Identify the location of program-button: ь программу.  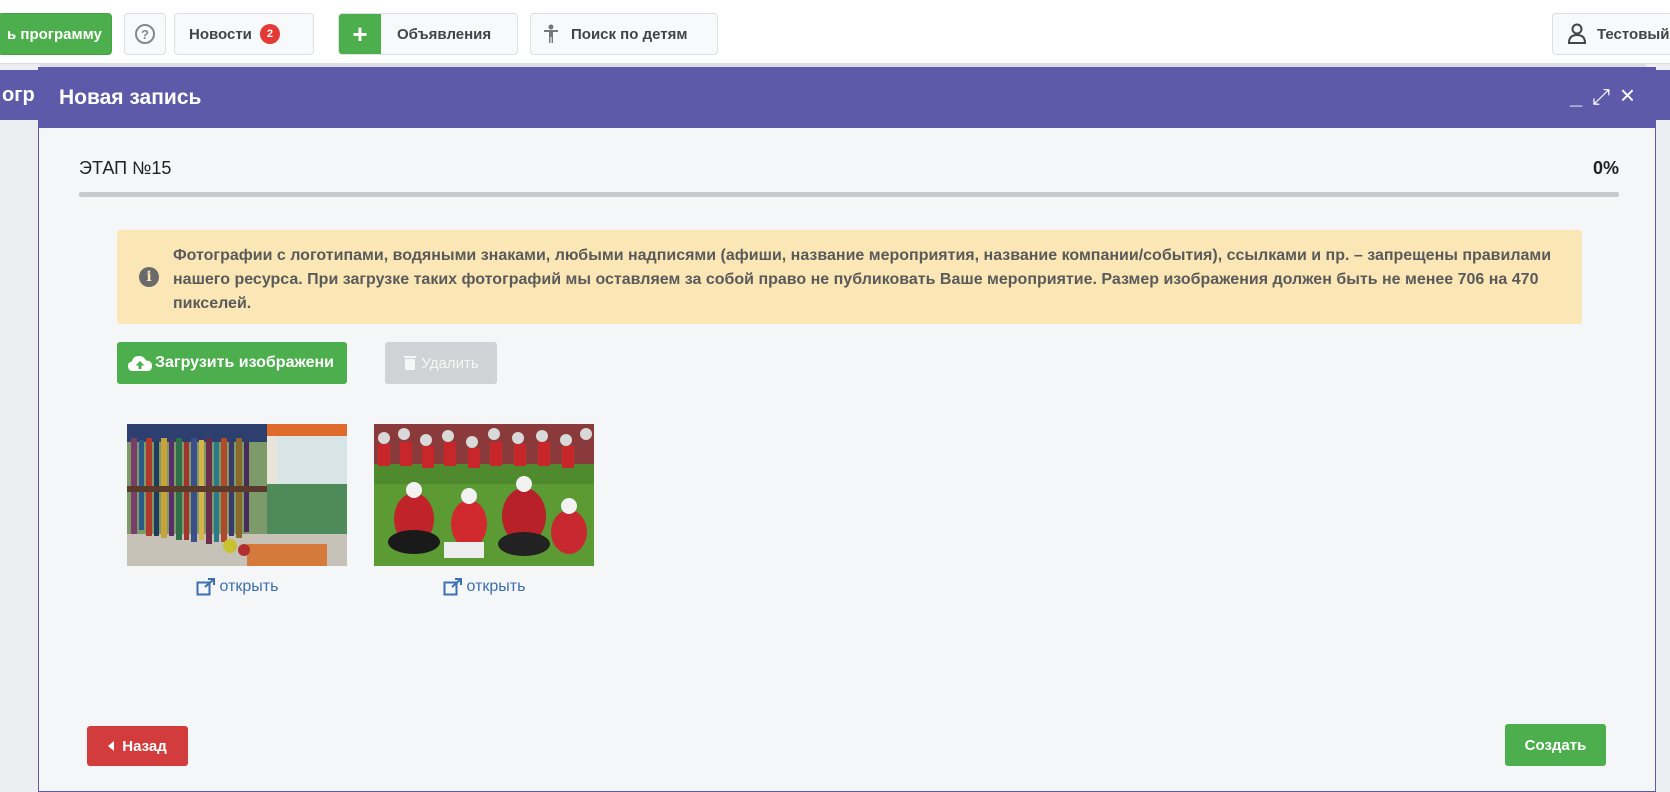
(56, 34).